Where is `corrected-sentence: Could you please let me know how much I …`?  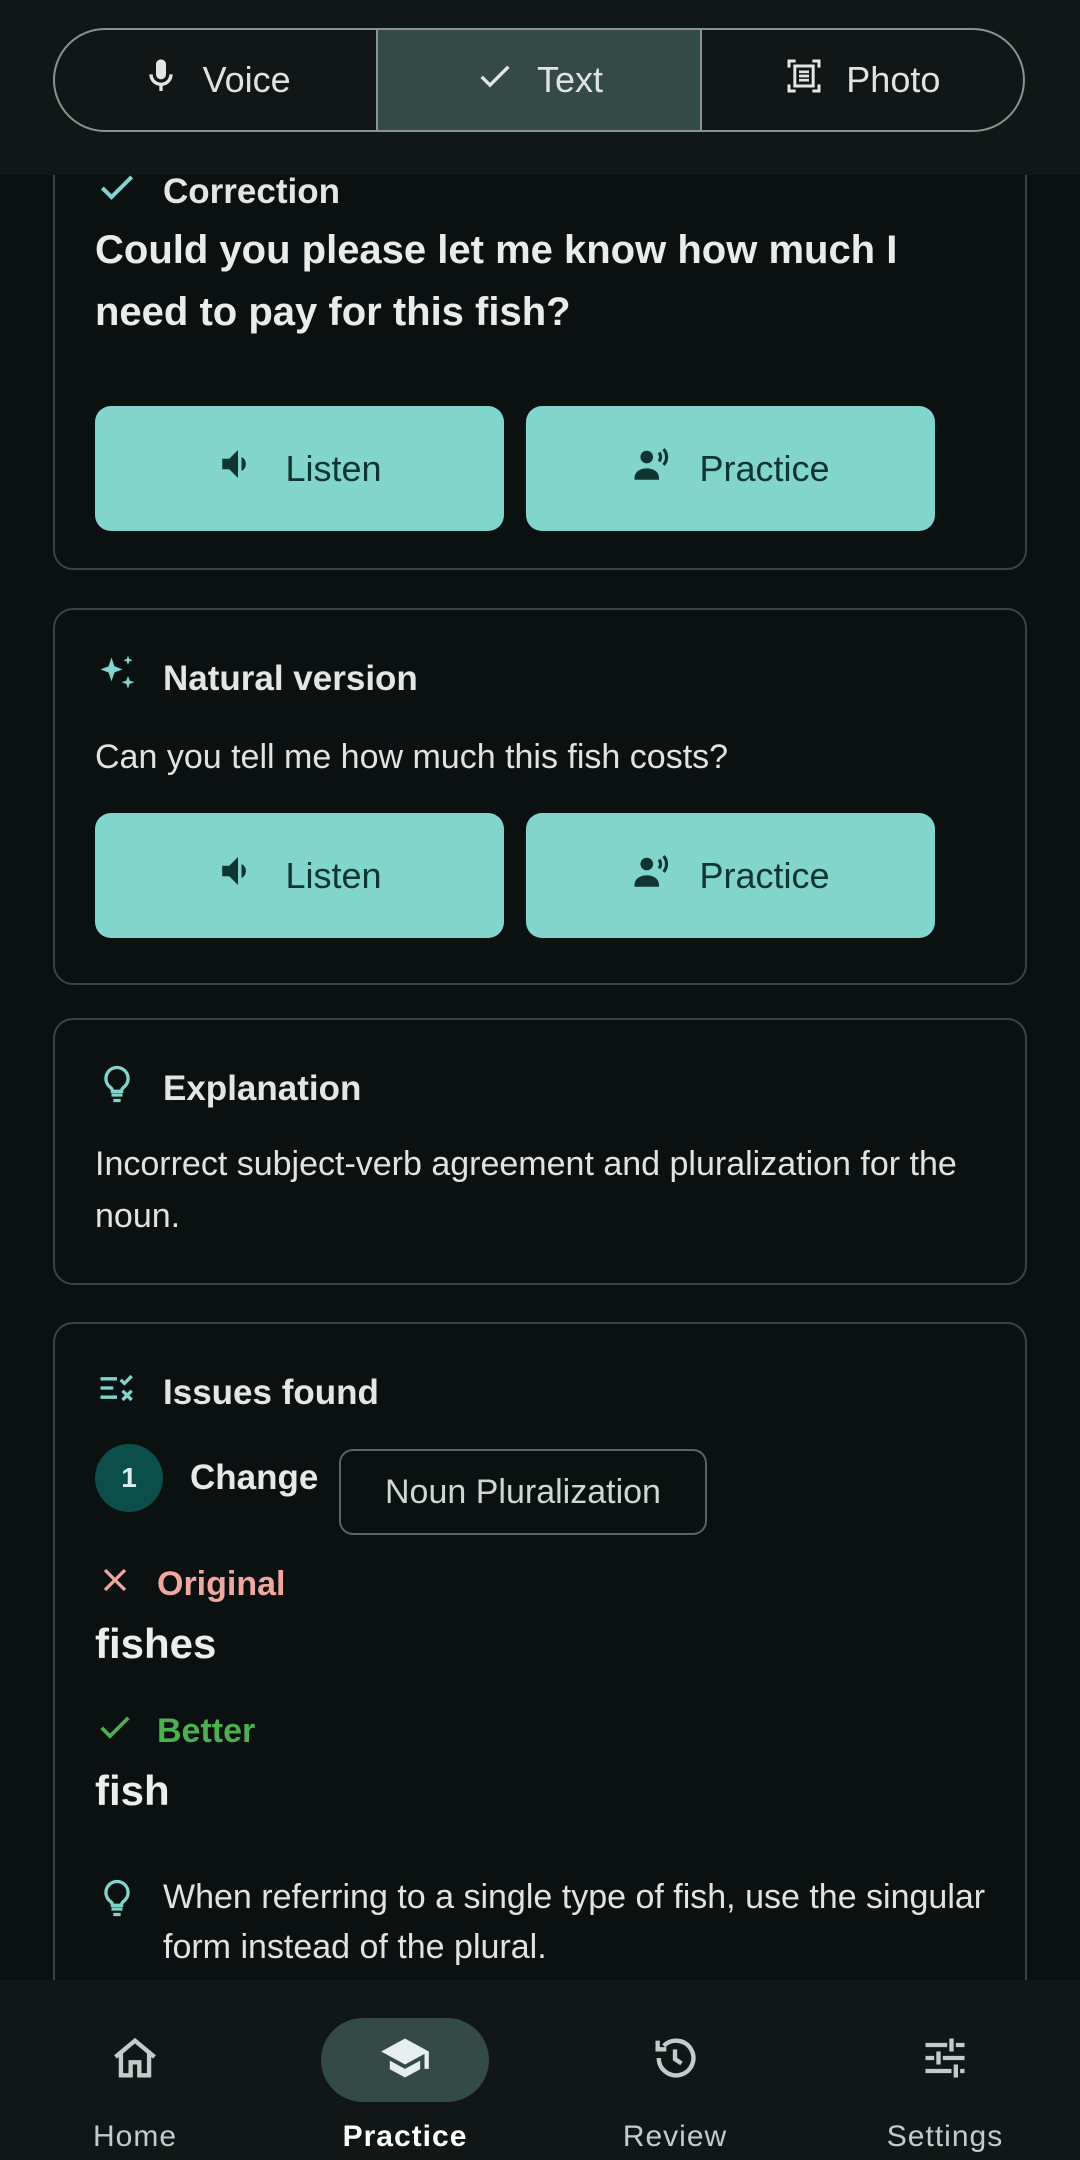
corrected-sentence: Could you please let me know how much I … is located at coordinates (496, 281).